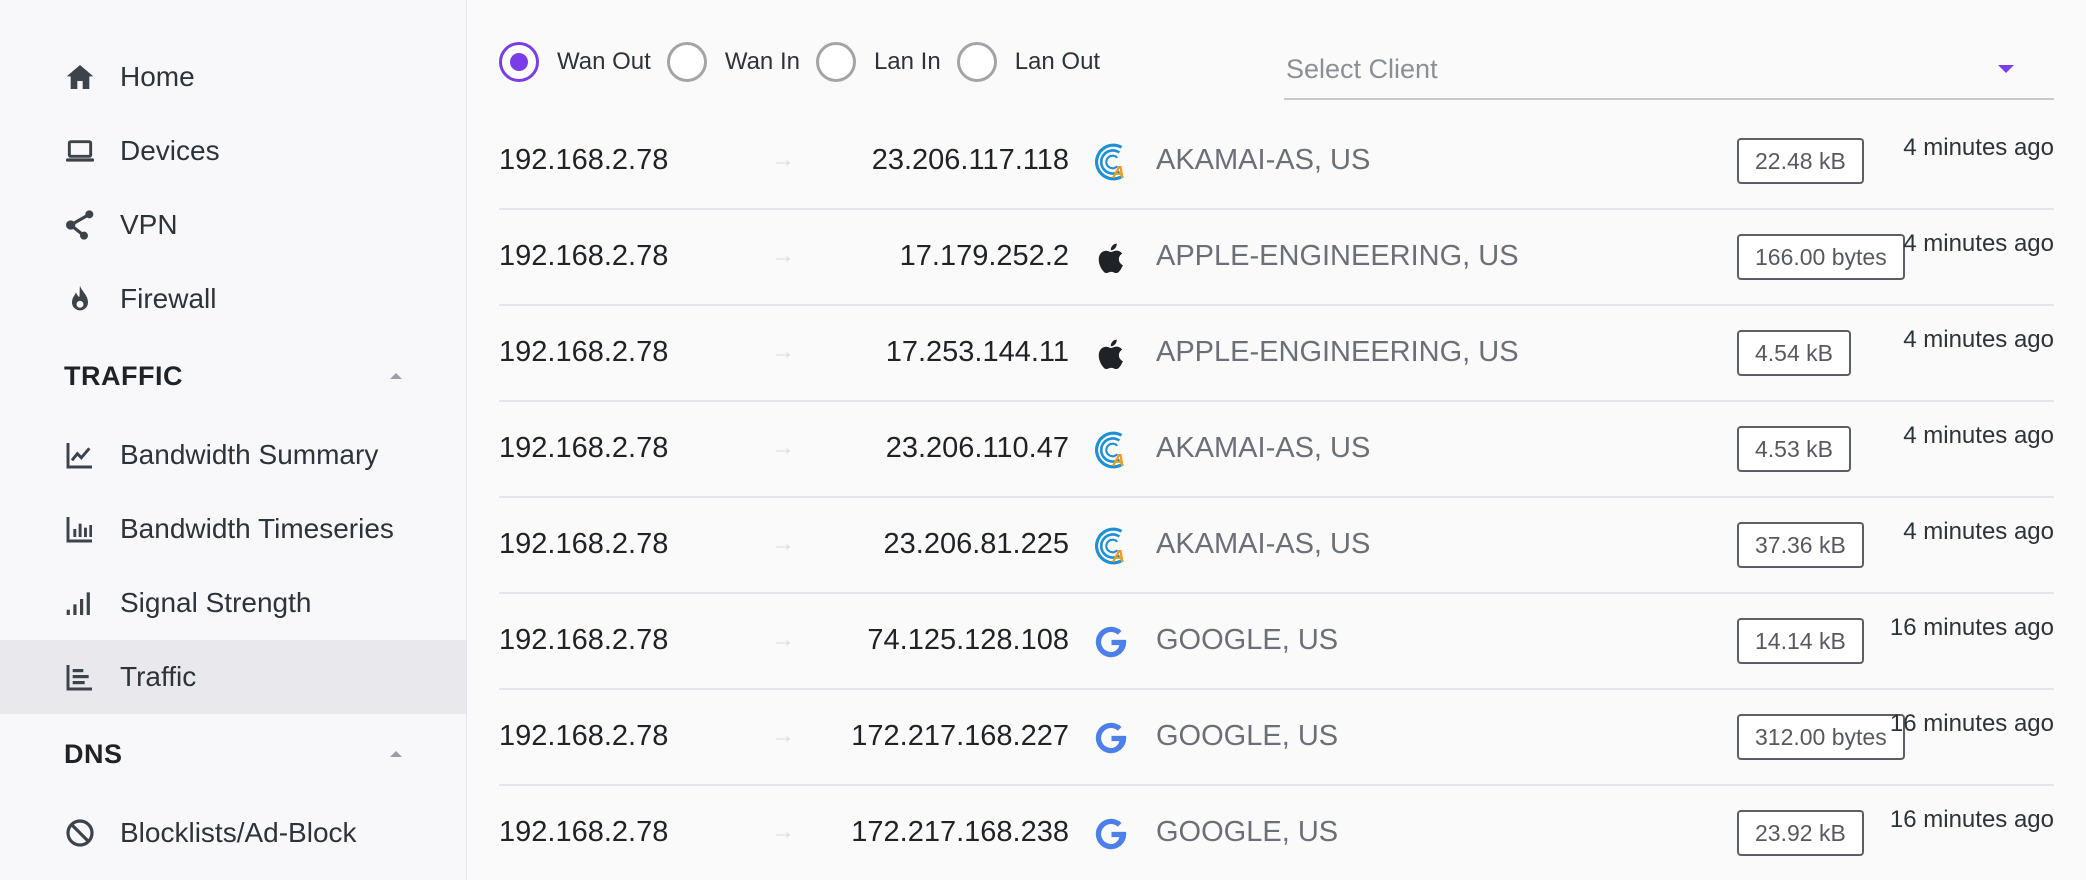 This screenshot has width=2086, height=880. Describe the element at coordinates (1800, 161) in the screenshot. I see `bytes-badge: 22.48 kB` at that location.